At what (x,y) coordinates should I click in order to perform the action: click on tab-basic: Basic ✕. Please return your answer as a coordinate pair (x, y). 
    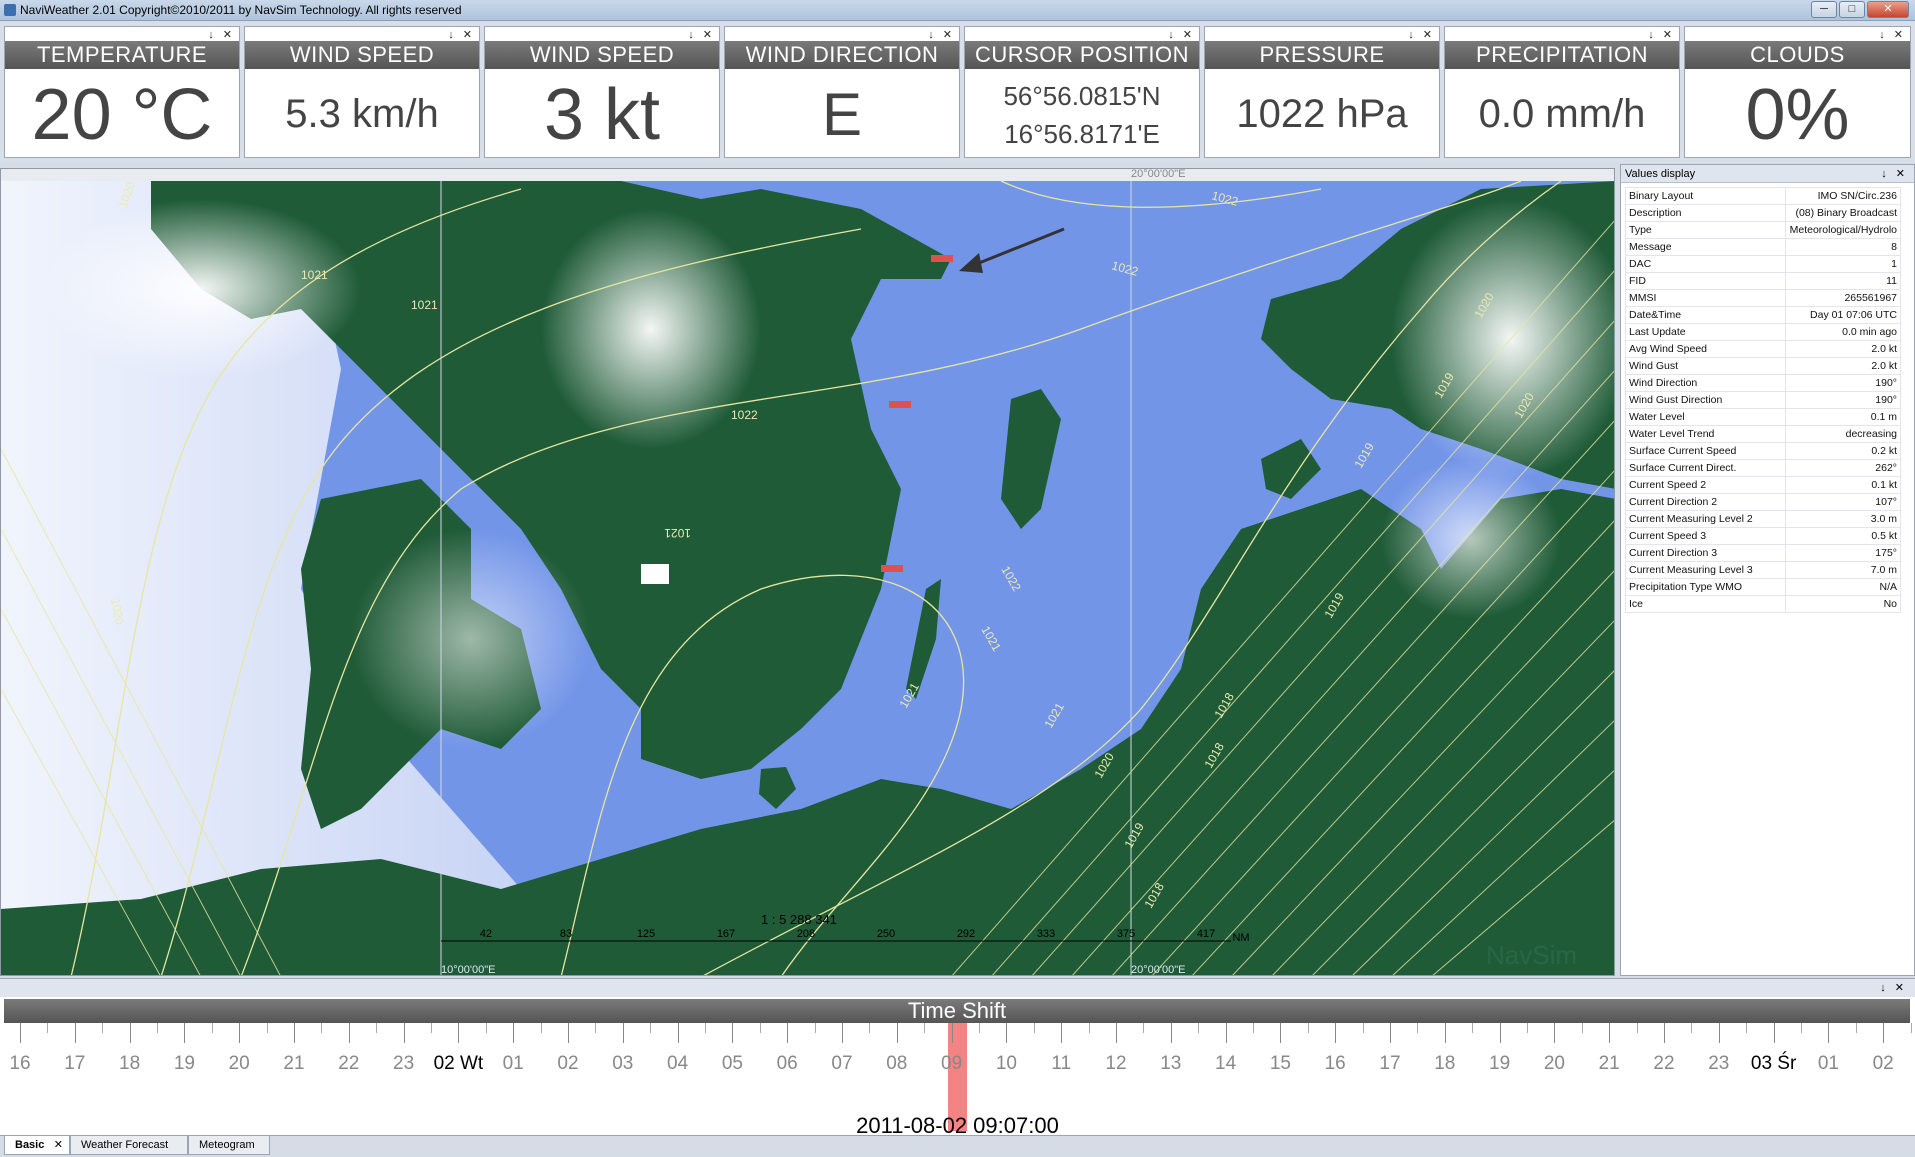
    Looking at the image, I should click on (37, 1145).